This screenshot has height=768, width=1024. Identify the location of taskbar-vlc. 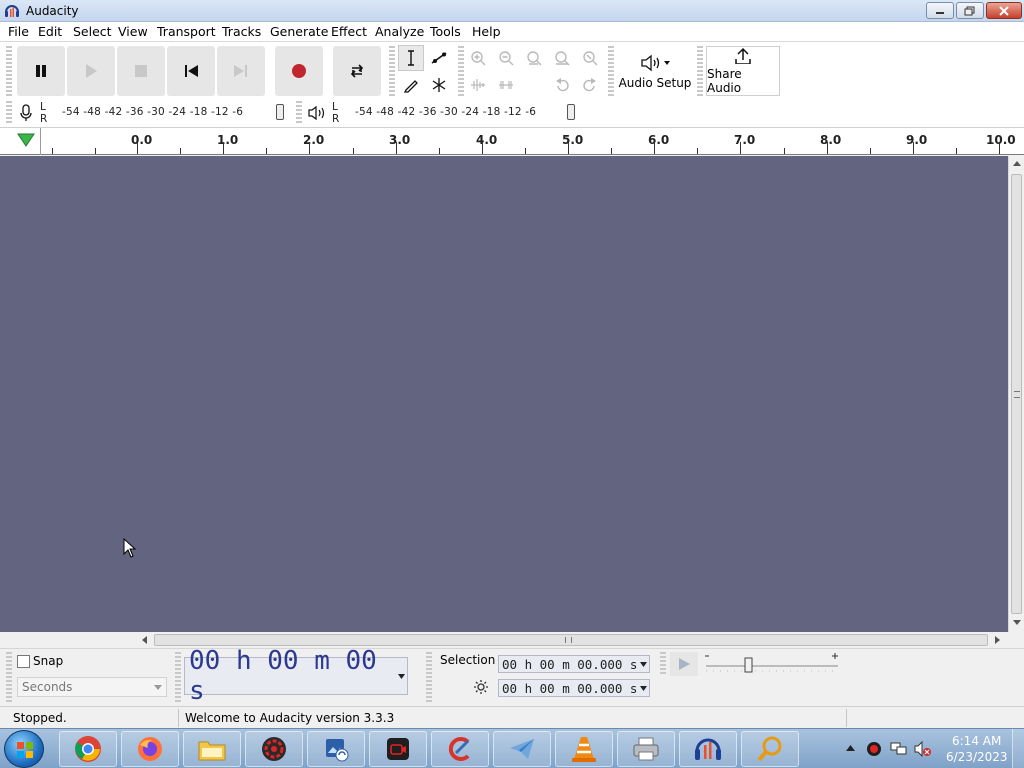
(584, 749).